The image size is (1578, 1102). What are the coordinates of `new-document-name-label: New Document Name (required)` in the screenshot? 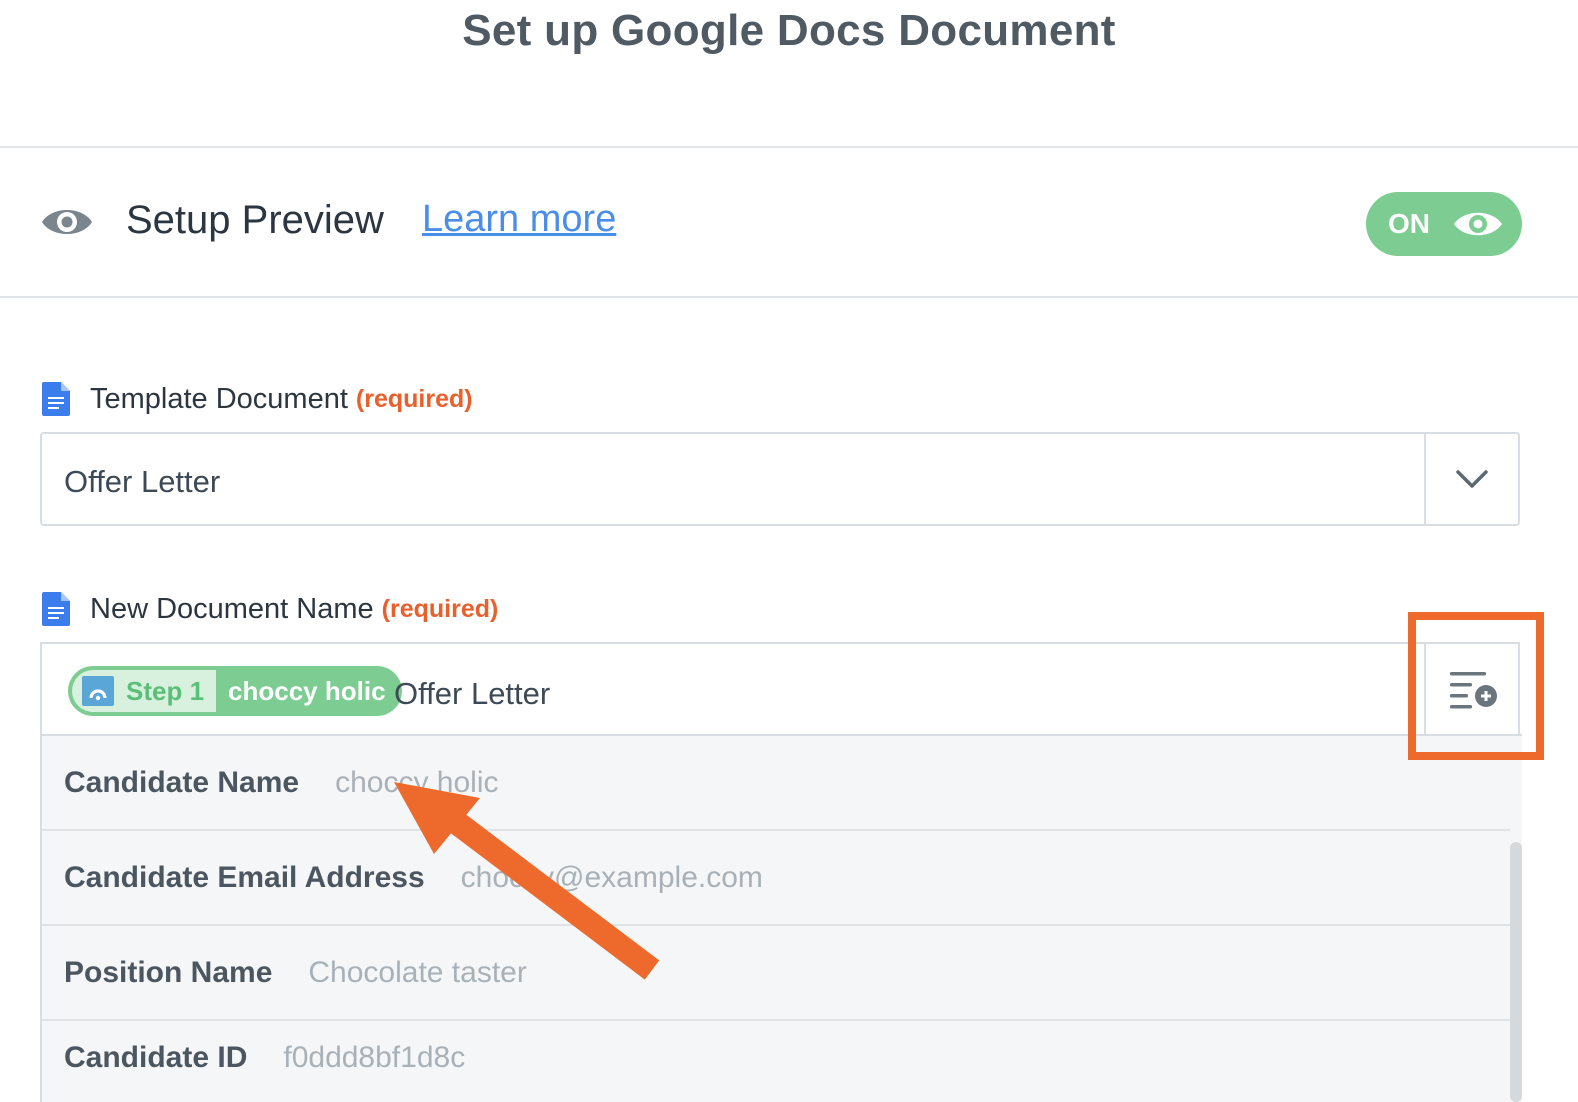 It's located at (270, 609).